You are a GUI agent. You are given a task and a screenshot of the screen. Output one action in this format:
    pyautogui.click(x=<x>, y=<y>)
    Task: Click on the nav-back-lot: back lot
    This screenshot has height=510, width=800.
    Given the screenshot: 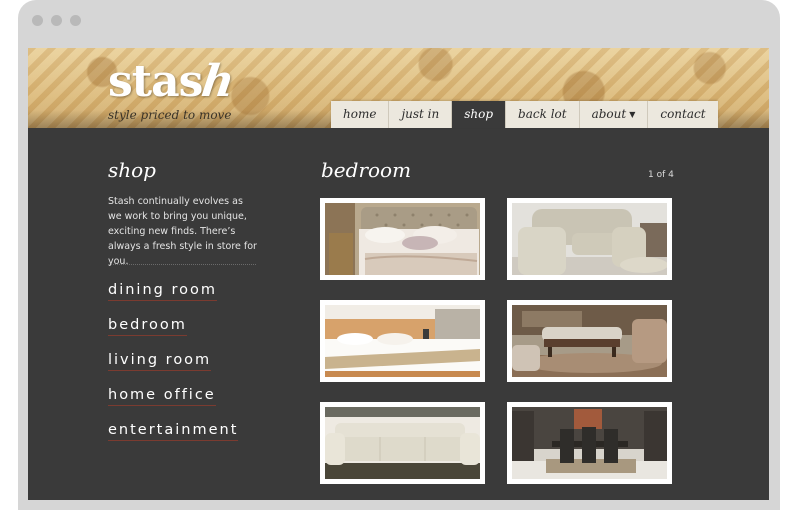 What is the action you would take?
    pyautogui.click(x=543, y=114)
    